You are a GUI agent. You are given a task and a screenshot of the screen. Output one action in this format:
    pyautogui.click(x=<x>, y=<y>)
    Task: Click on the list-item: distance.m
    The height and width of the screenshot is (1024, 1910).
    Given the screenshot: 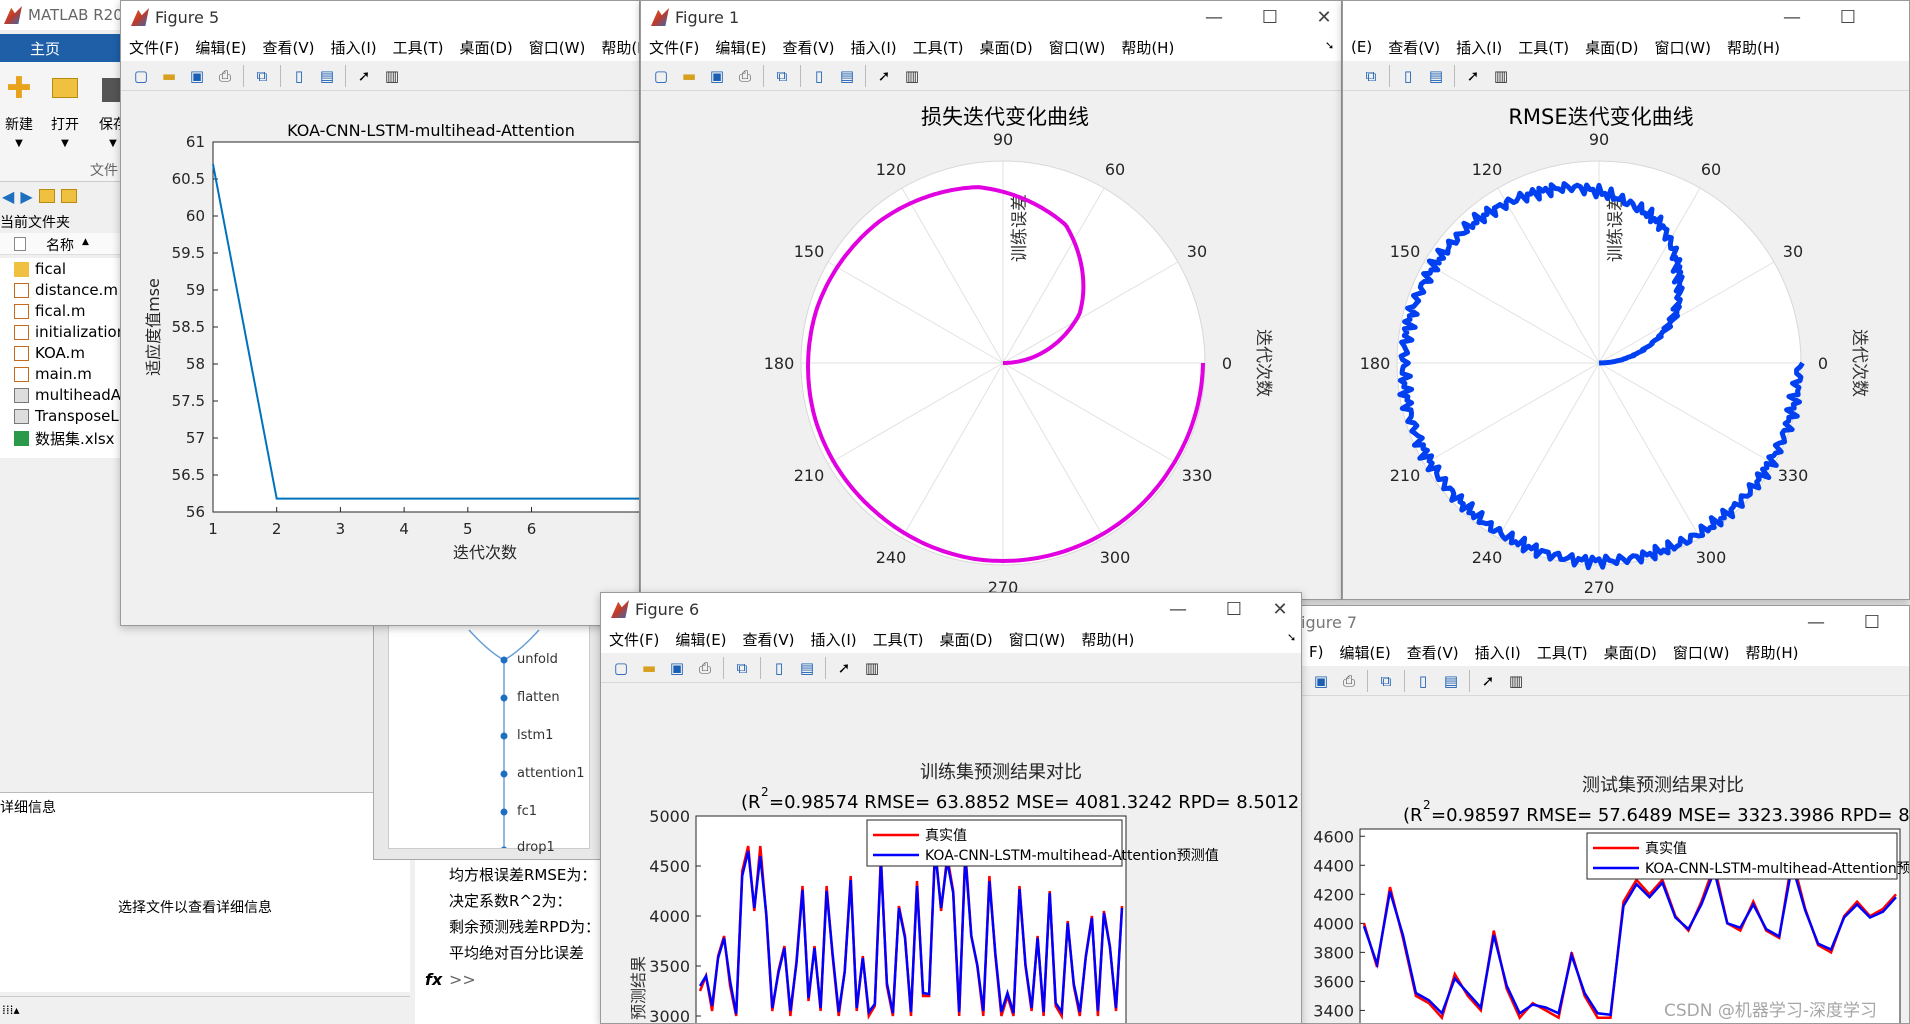 What is the action you would take?
    pyautogui.click(x=66, y=290)
    